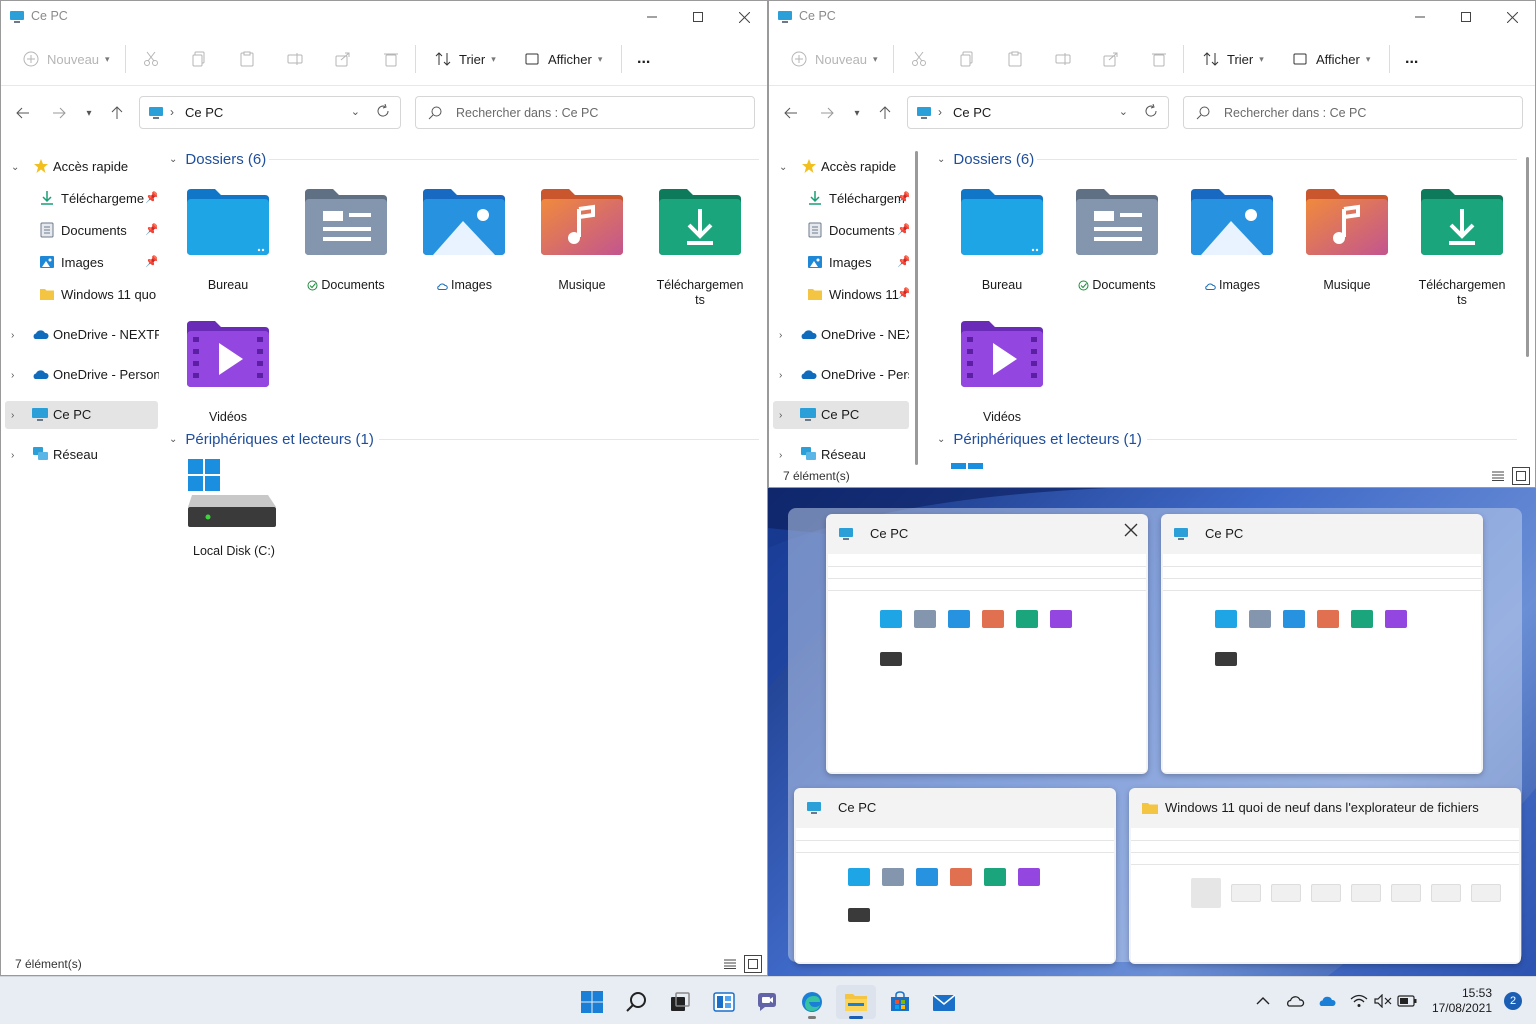 The width and height of the screenshot is (1536, 1024). Describe the element at coordinates (1527, 257) in the screenshot. I see `content-scrollbar` at that location.